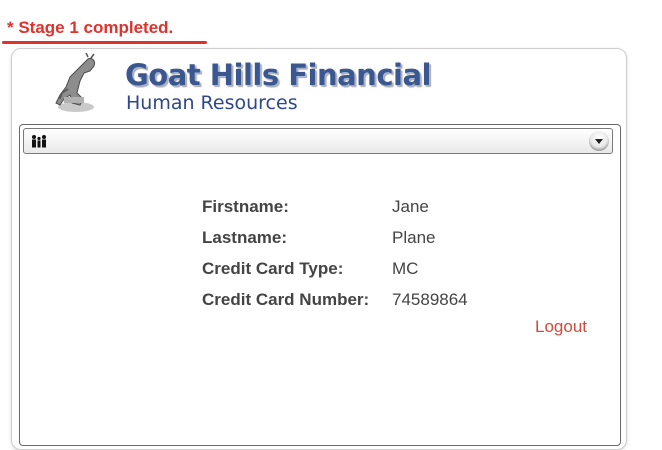 The width and height of the screenshot is (662, 450). Describe the element at coordinates (561, 327) in the screenshot. I see `logout-link: Logout` at that location.